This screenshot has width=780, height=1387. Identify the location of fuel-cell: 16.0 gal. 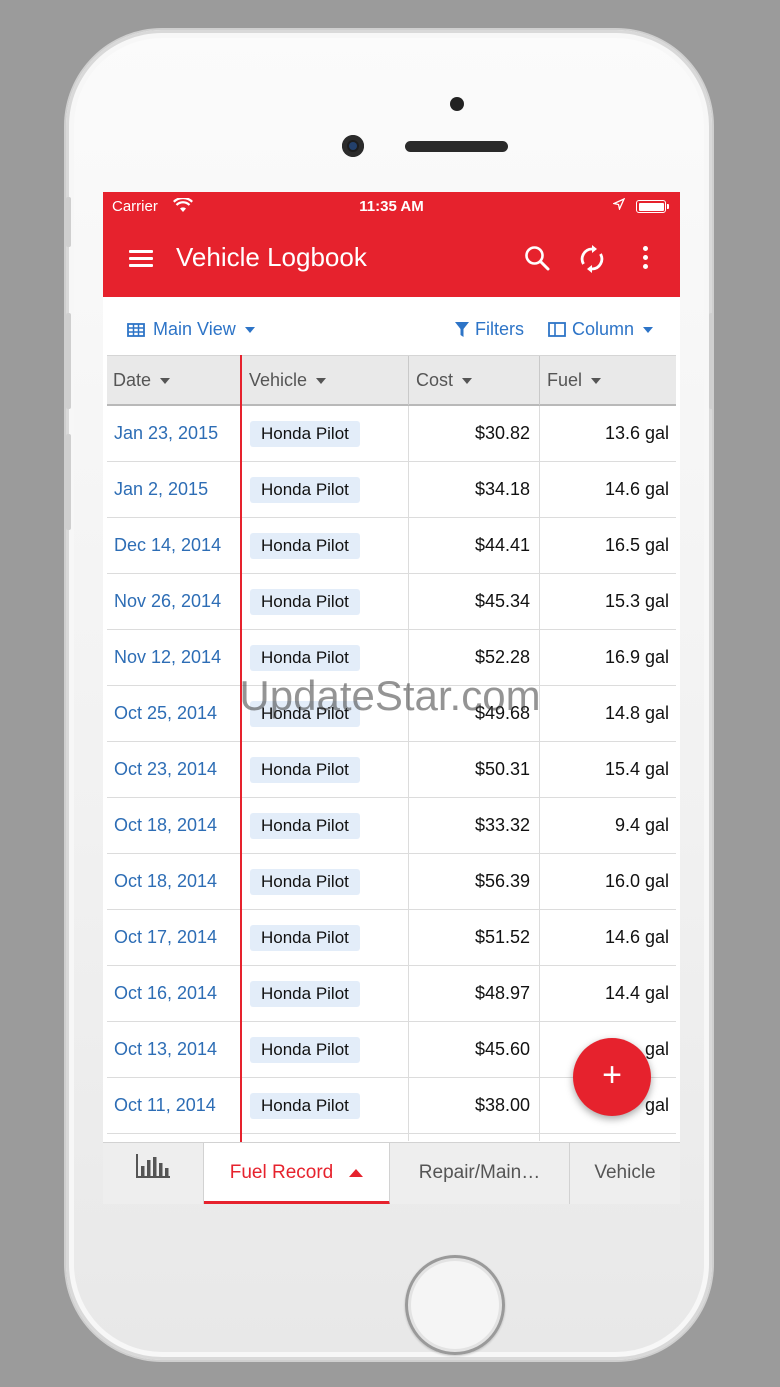
(636, 881).